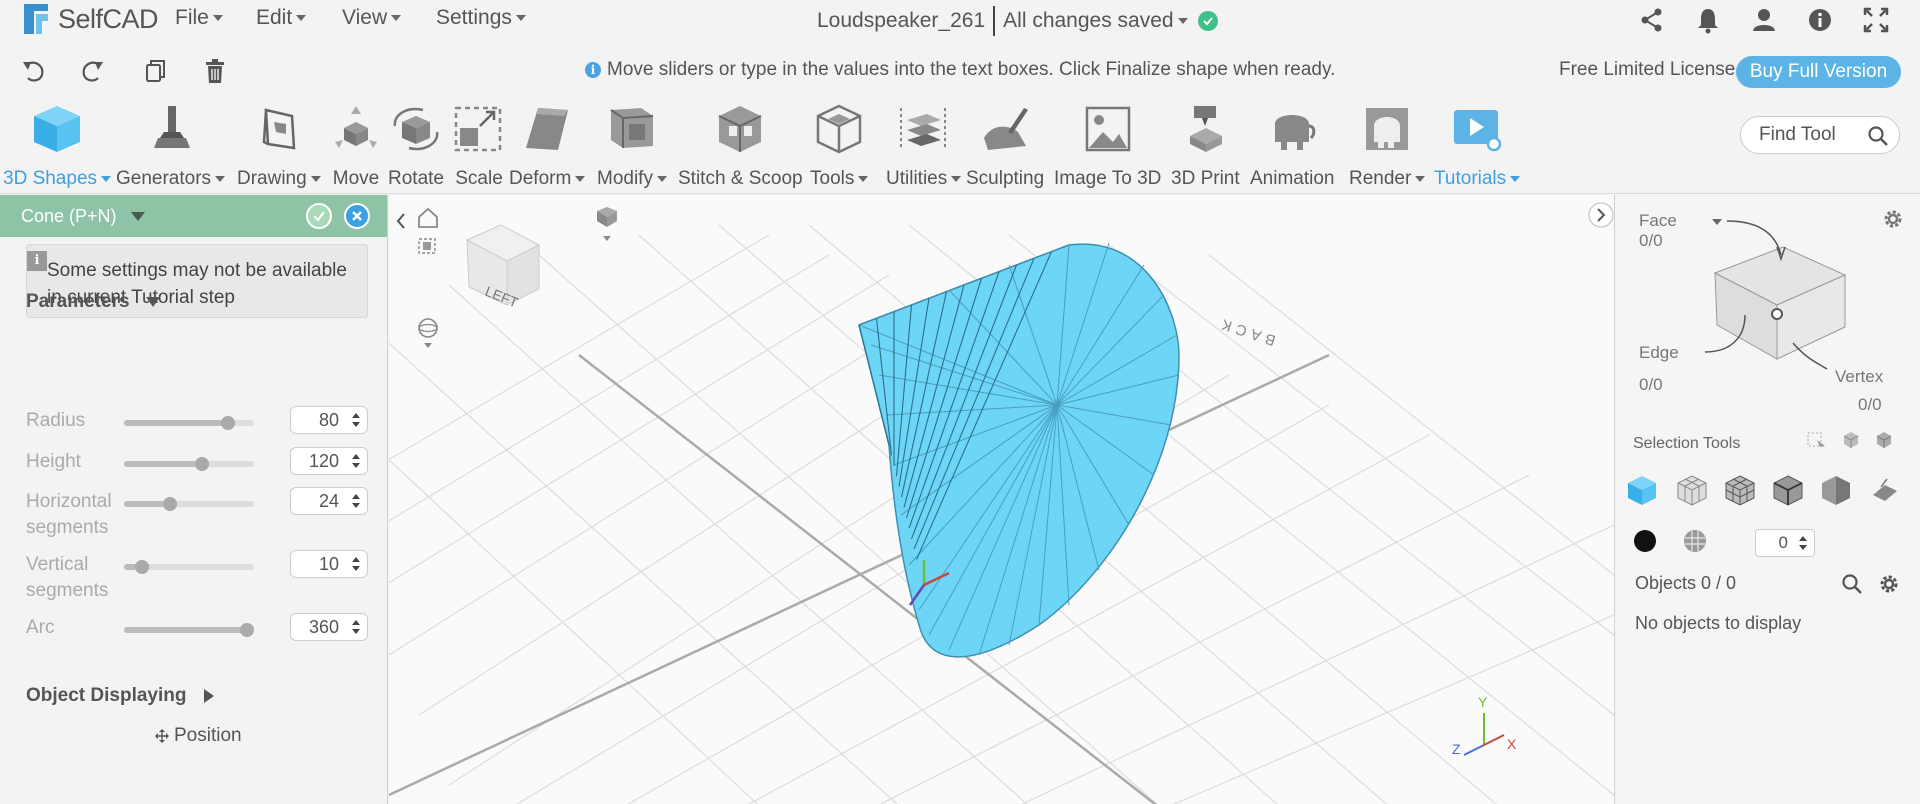  What do you see at coordinates (481, 18) in the screenshot?
I see `menu-settings: Settings` at bounding box center [481, 18].